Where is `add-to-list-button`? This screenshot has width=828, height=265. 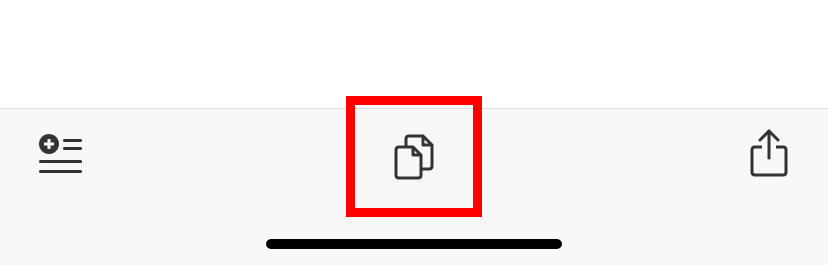
add-to-list-button is located at coordinates (61, 156).